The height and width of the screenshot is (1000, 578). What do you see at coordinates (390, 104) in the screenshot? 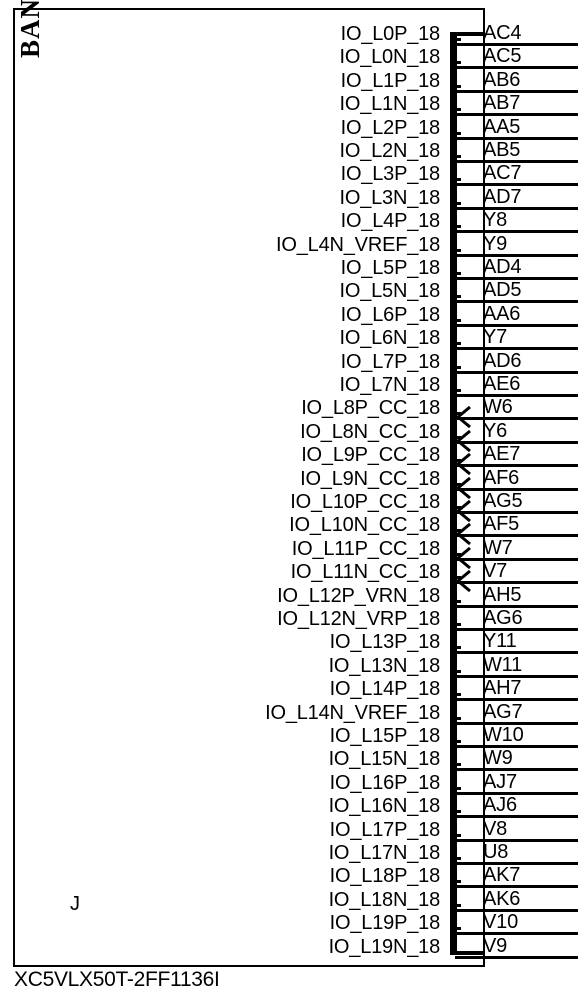
I see `pin-name: IO_L1N_18` at bounding box center [390, 104].